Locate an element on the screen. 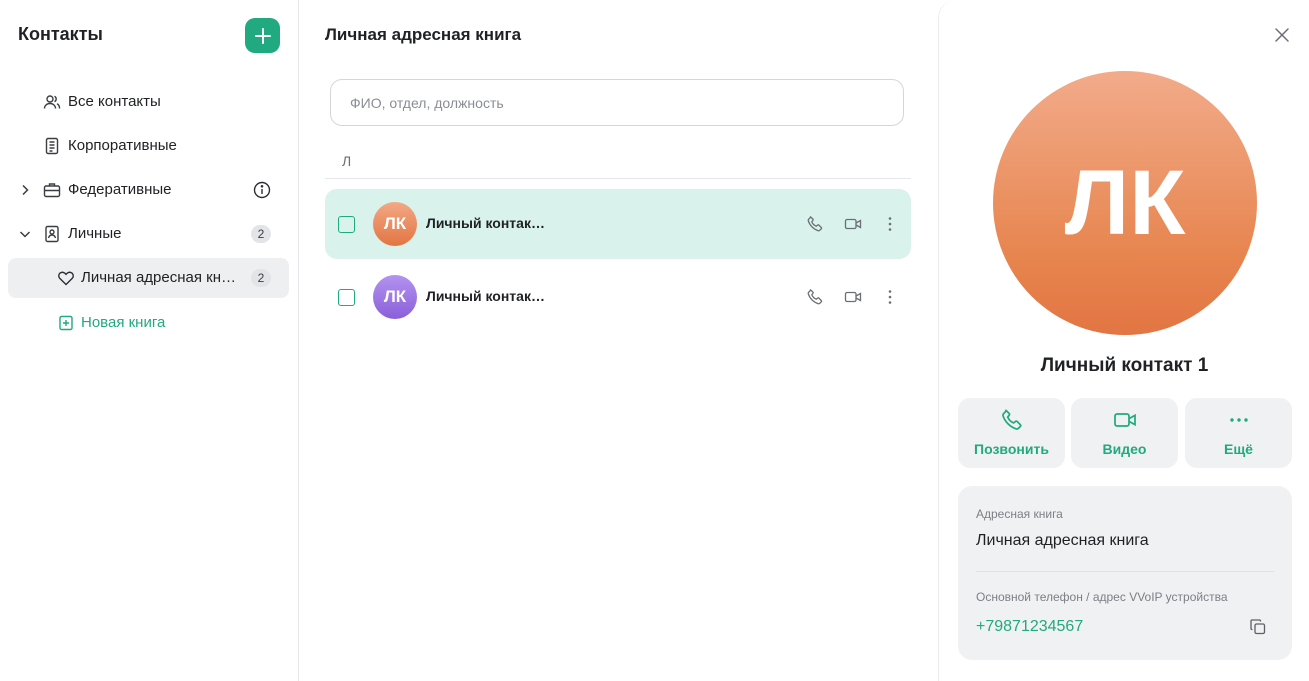 Image resolution: width=1309 pixels, height=681 pixels. sidebar-item-label: Личные is located at coordinates (95, 233).